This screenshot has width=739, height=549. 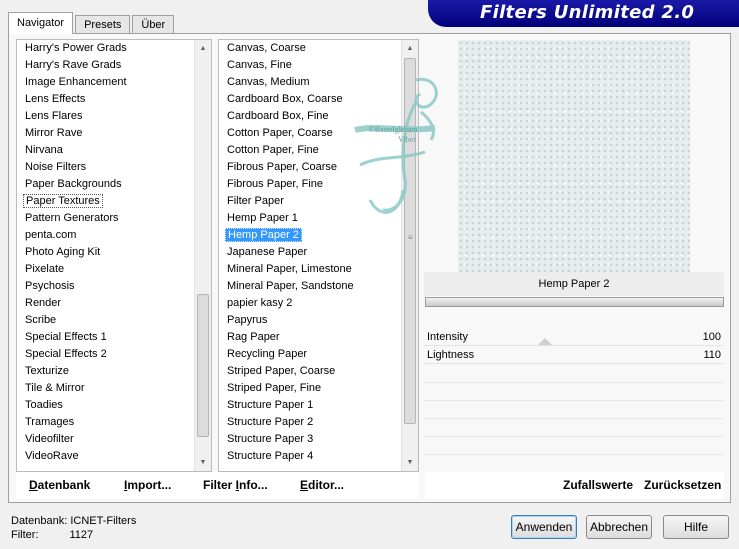 What do you see at coordinates (310, 235) in the screenshot?
I see `filter-list-item: Hemp Paper 2` at bounding box center [310, 235].